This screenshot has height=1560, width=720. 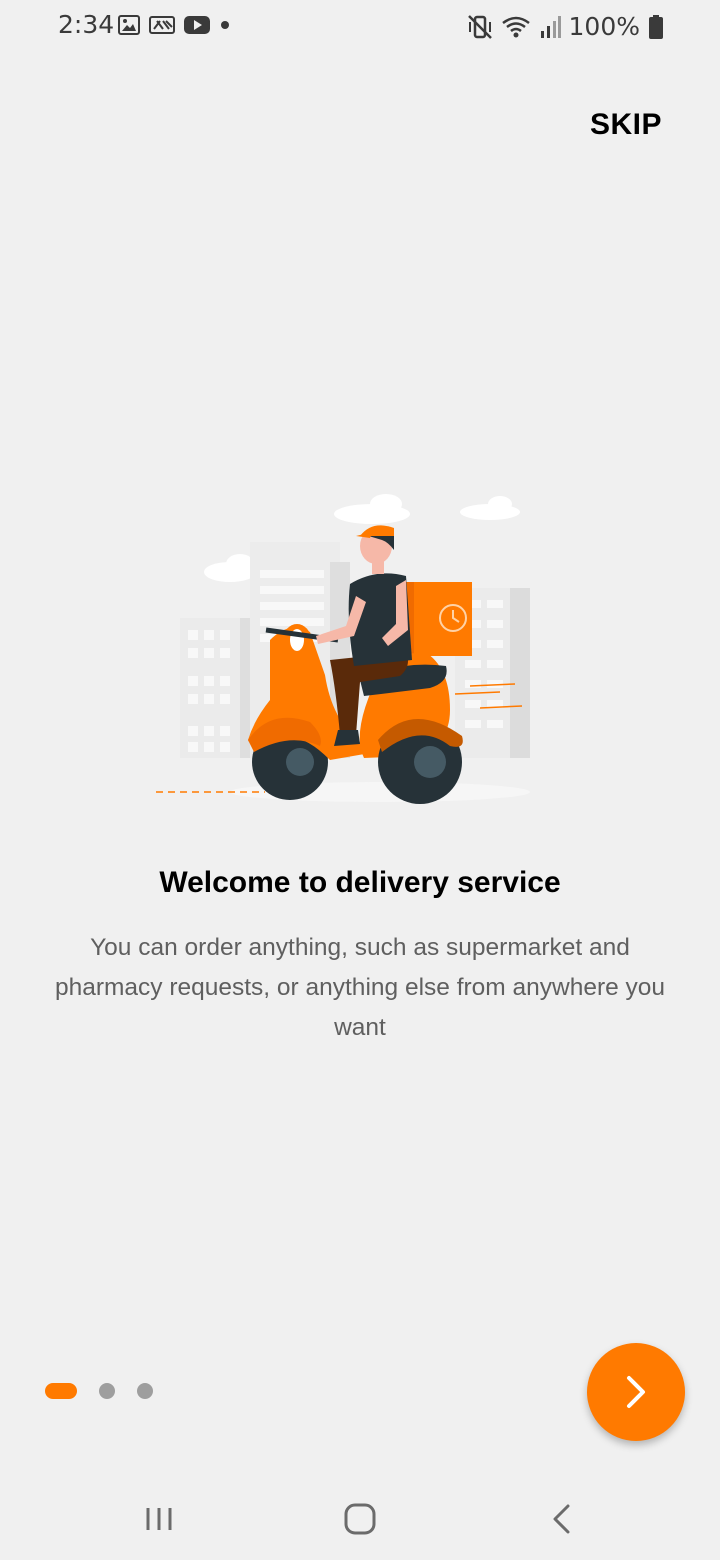 I want to click on chevron-right-icon, so click(x=636, y=1392).